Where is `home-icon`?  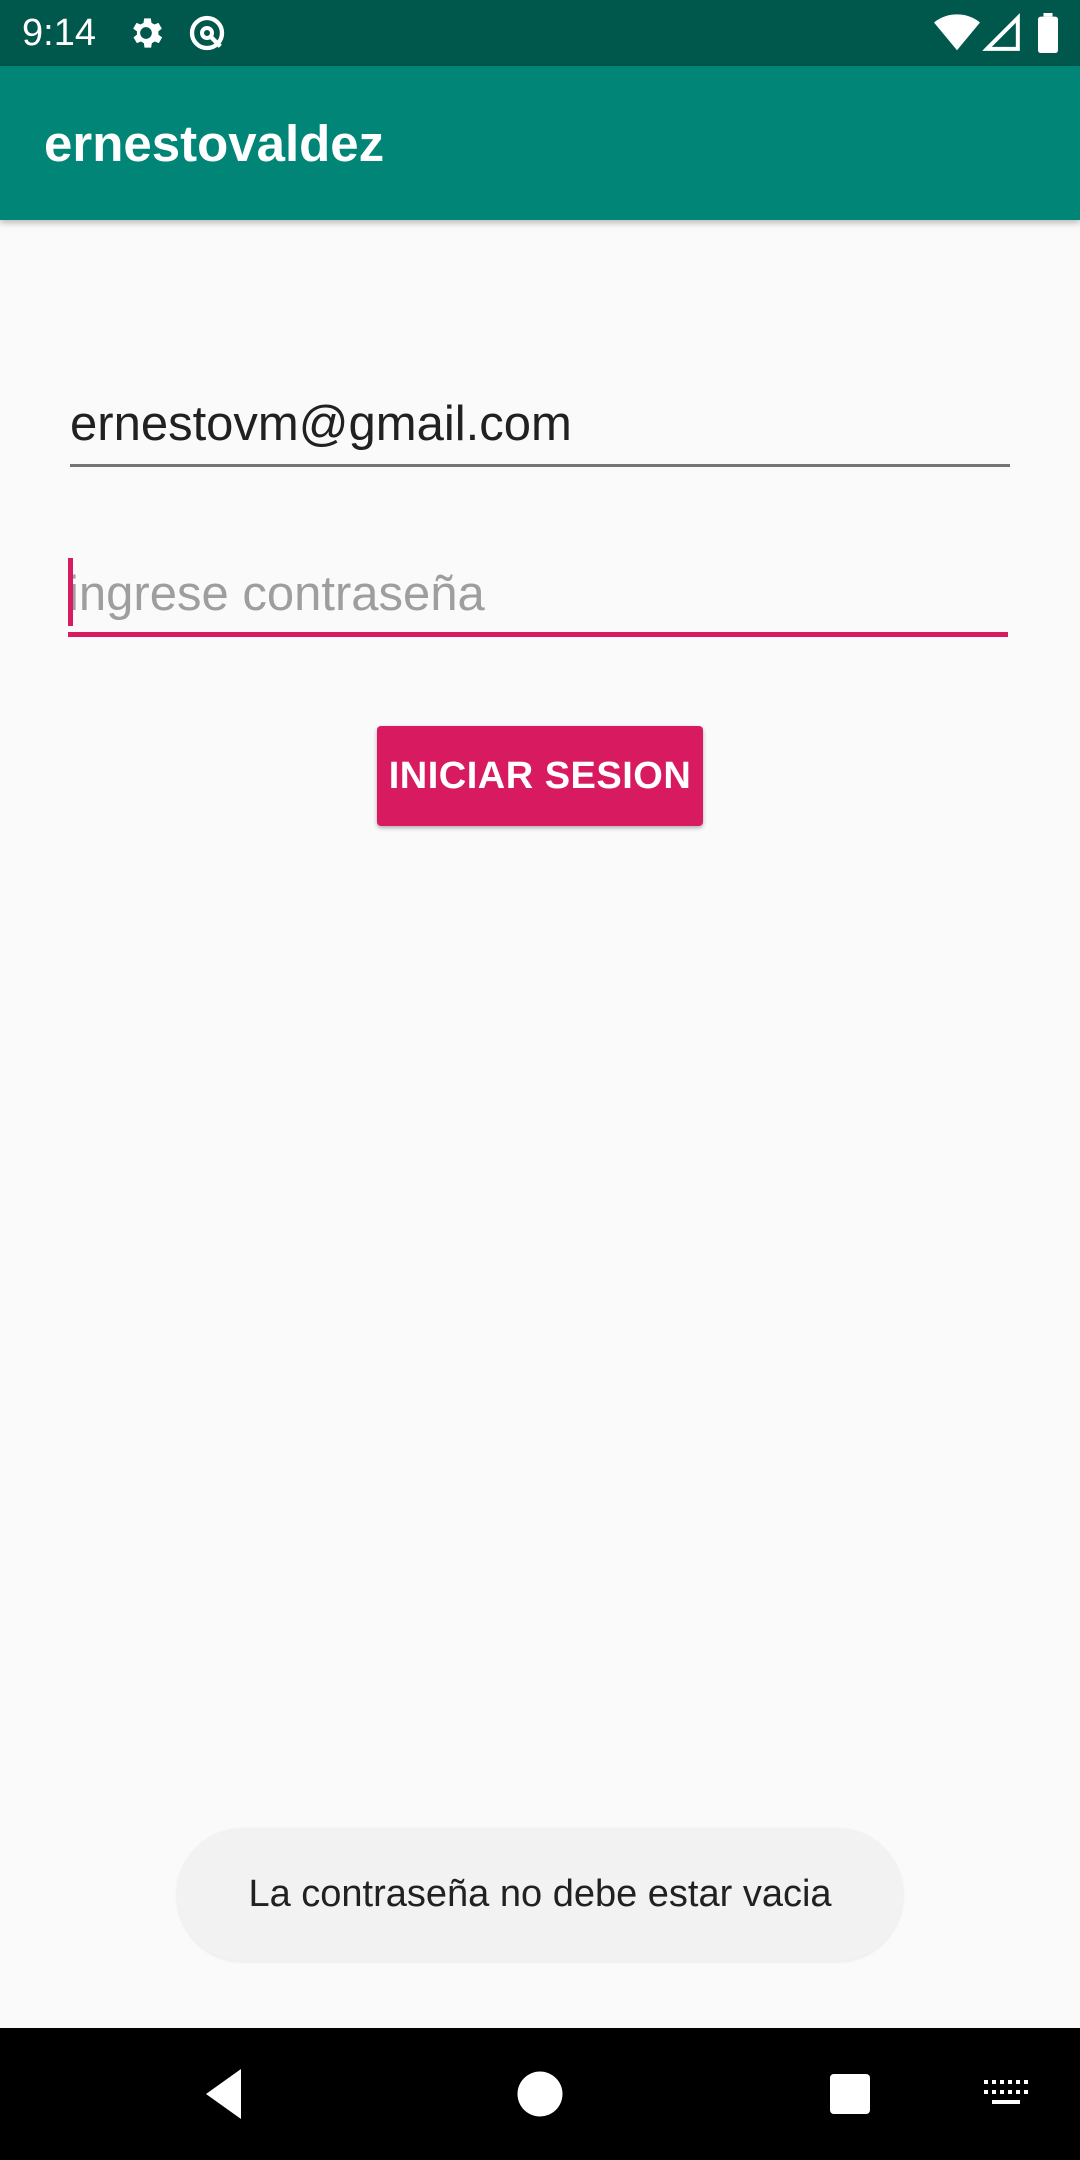 home-icon is located at coordinates (540, 2094).